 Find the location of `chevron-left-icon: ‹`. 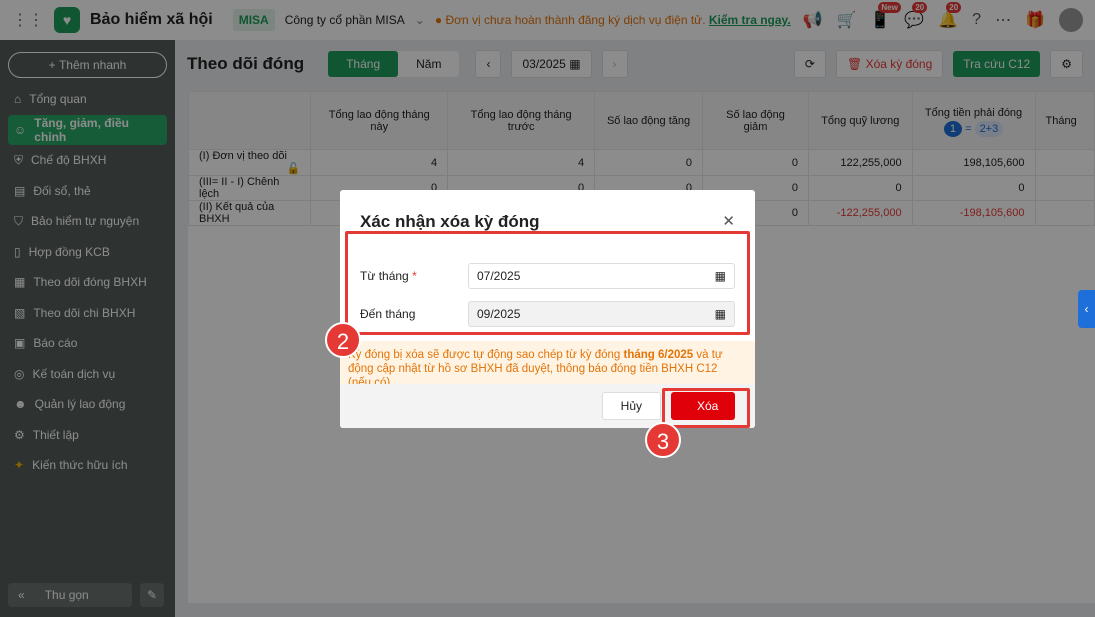

chevron-left-icon: ‹ is located at coordinates (1086, 309).